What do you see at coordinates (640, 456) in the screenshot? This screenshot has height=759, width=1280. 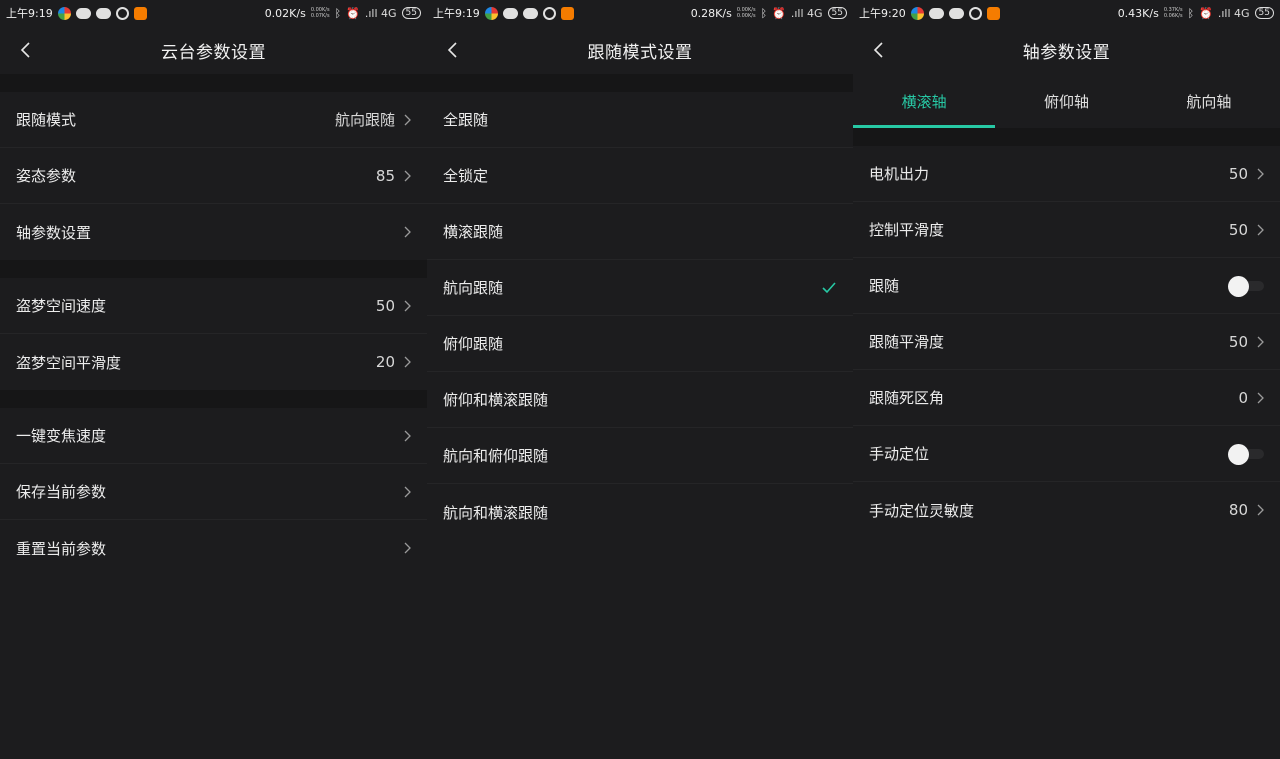 I see `option-row: 航向和俯仰跟随` at bounding box center [640, 456].